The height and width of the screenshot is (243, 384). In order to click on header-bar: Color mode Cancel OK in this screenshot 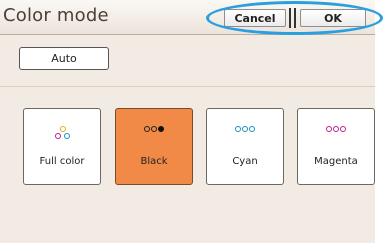, I will do `click(187, 17)`.